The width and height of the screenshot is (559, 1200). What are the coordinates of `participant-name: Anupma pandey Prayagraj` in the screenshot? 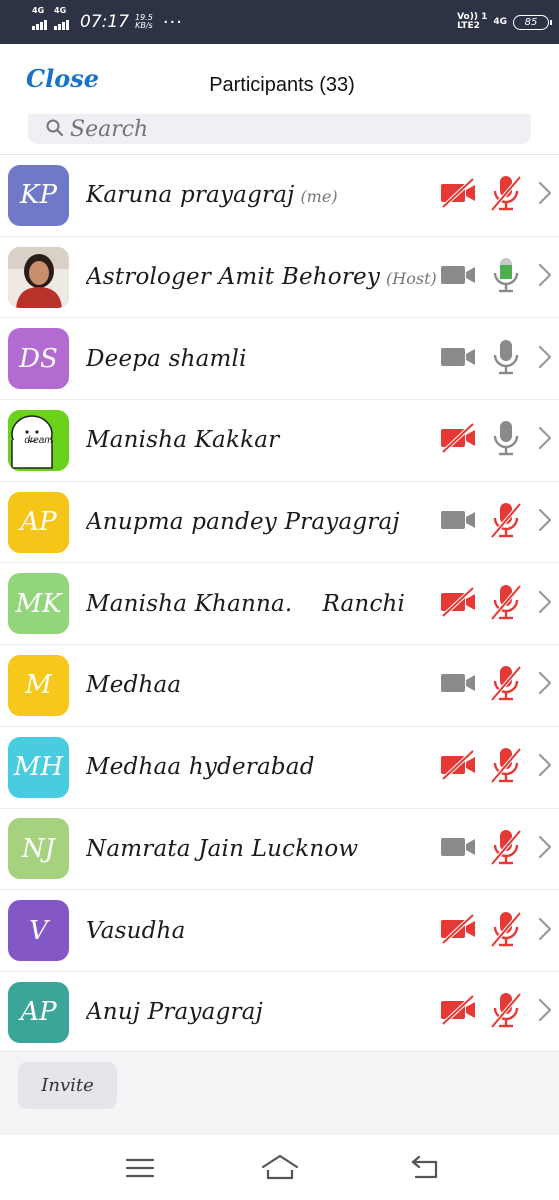 It's located at (243, 522).